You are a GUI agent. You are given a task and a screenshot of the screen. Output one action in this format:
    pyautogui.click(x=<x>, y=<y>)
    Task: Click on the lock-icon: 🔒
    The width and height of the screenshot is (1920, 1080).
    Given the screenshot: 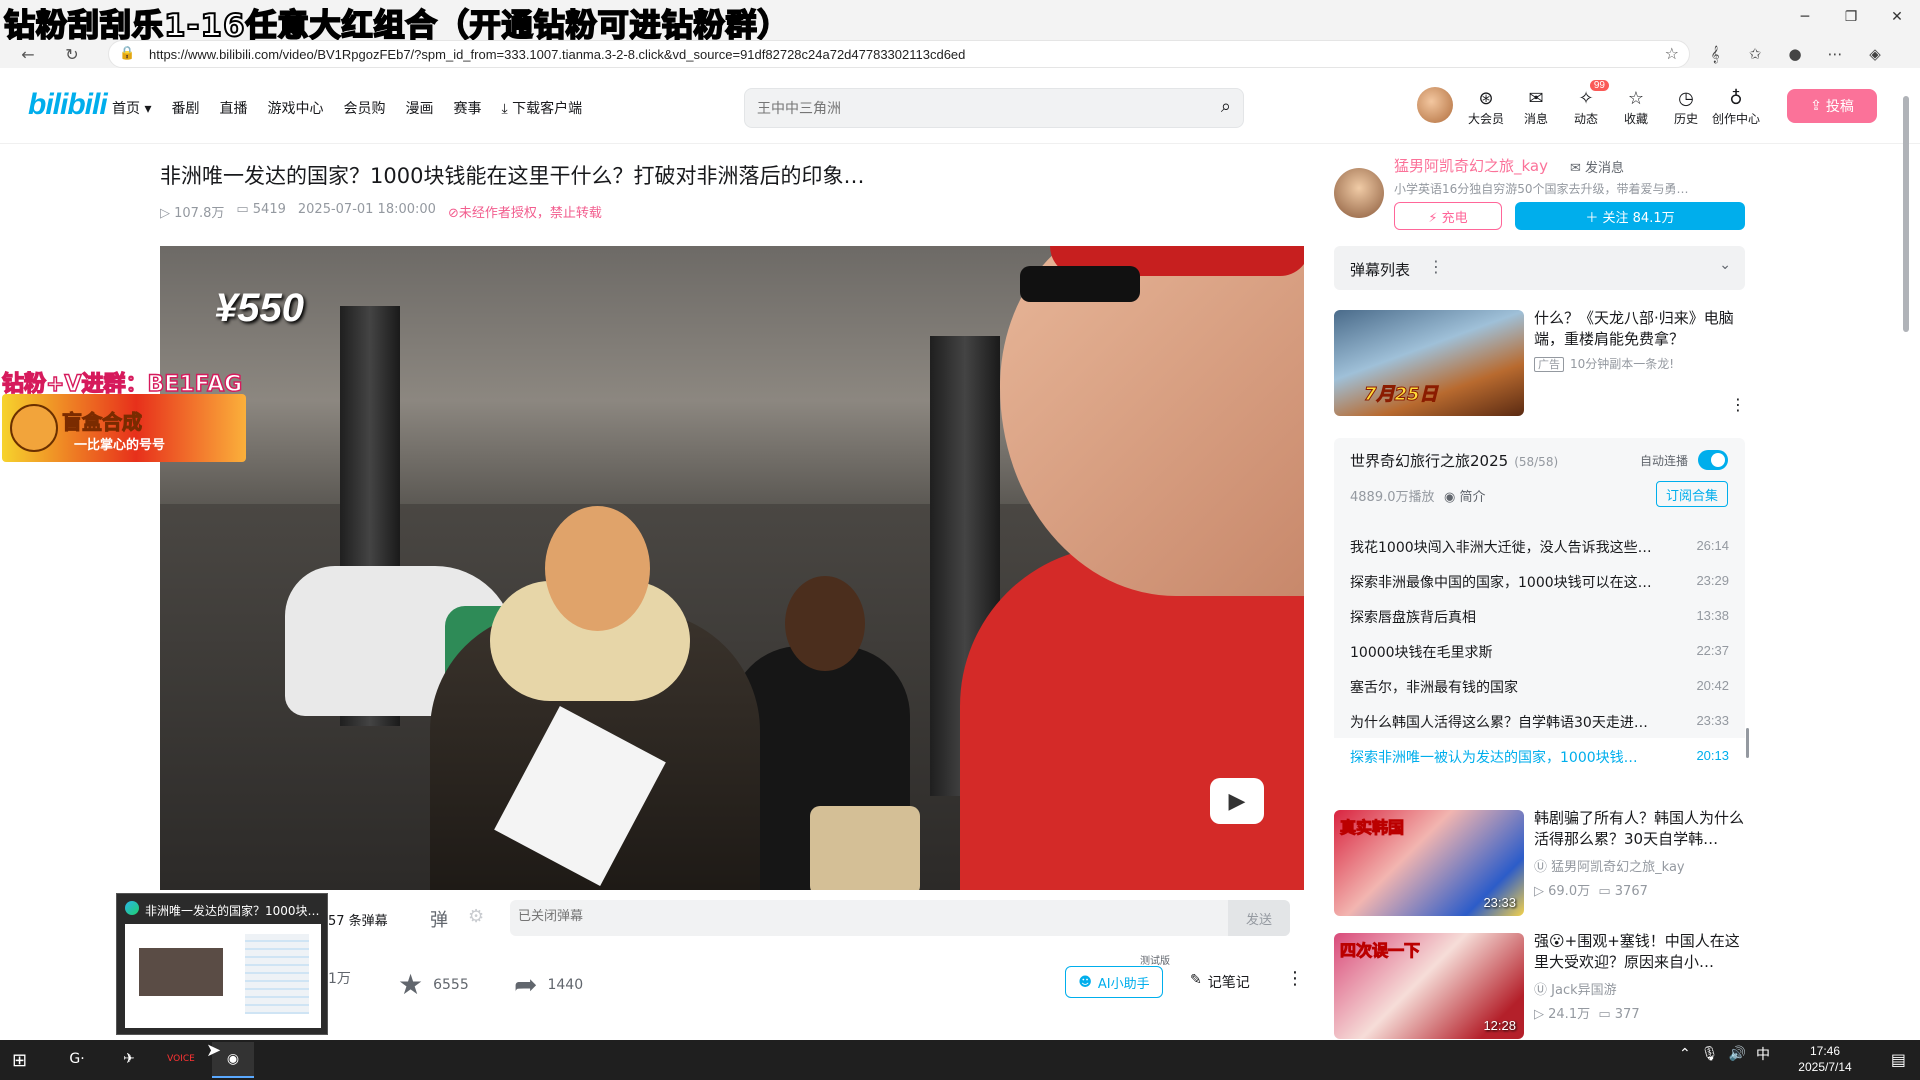 What is the action you would take?
    pyautogui.click(x=127, y=53)
    